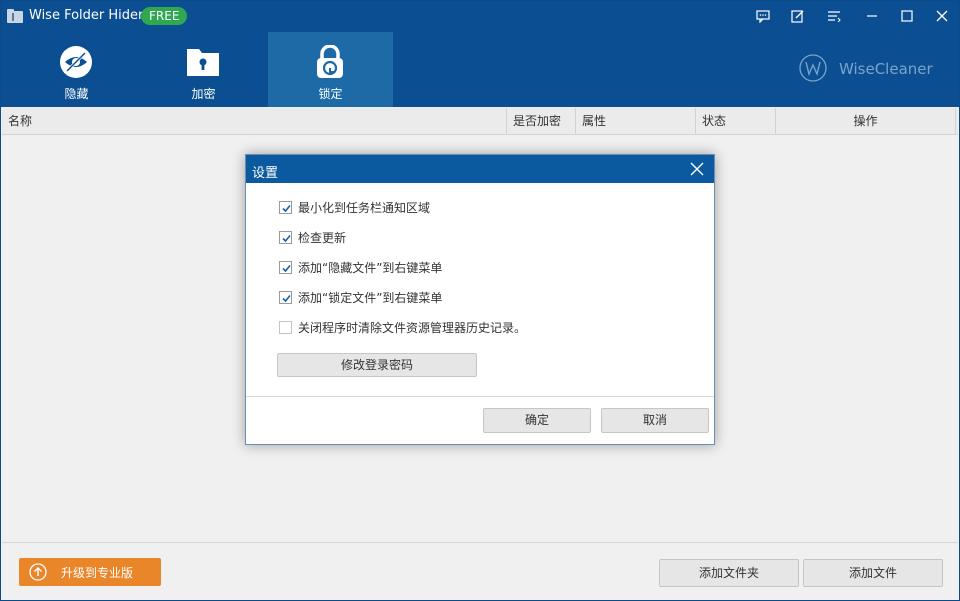 Image resolution: width=960 pixels, height=601 pixels. I want to click on upgrade-label: 升级到专业版, so click(97, 573).